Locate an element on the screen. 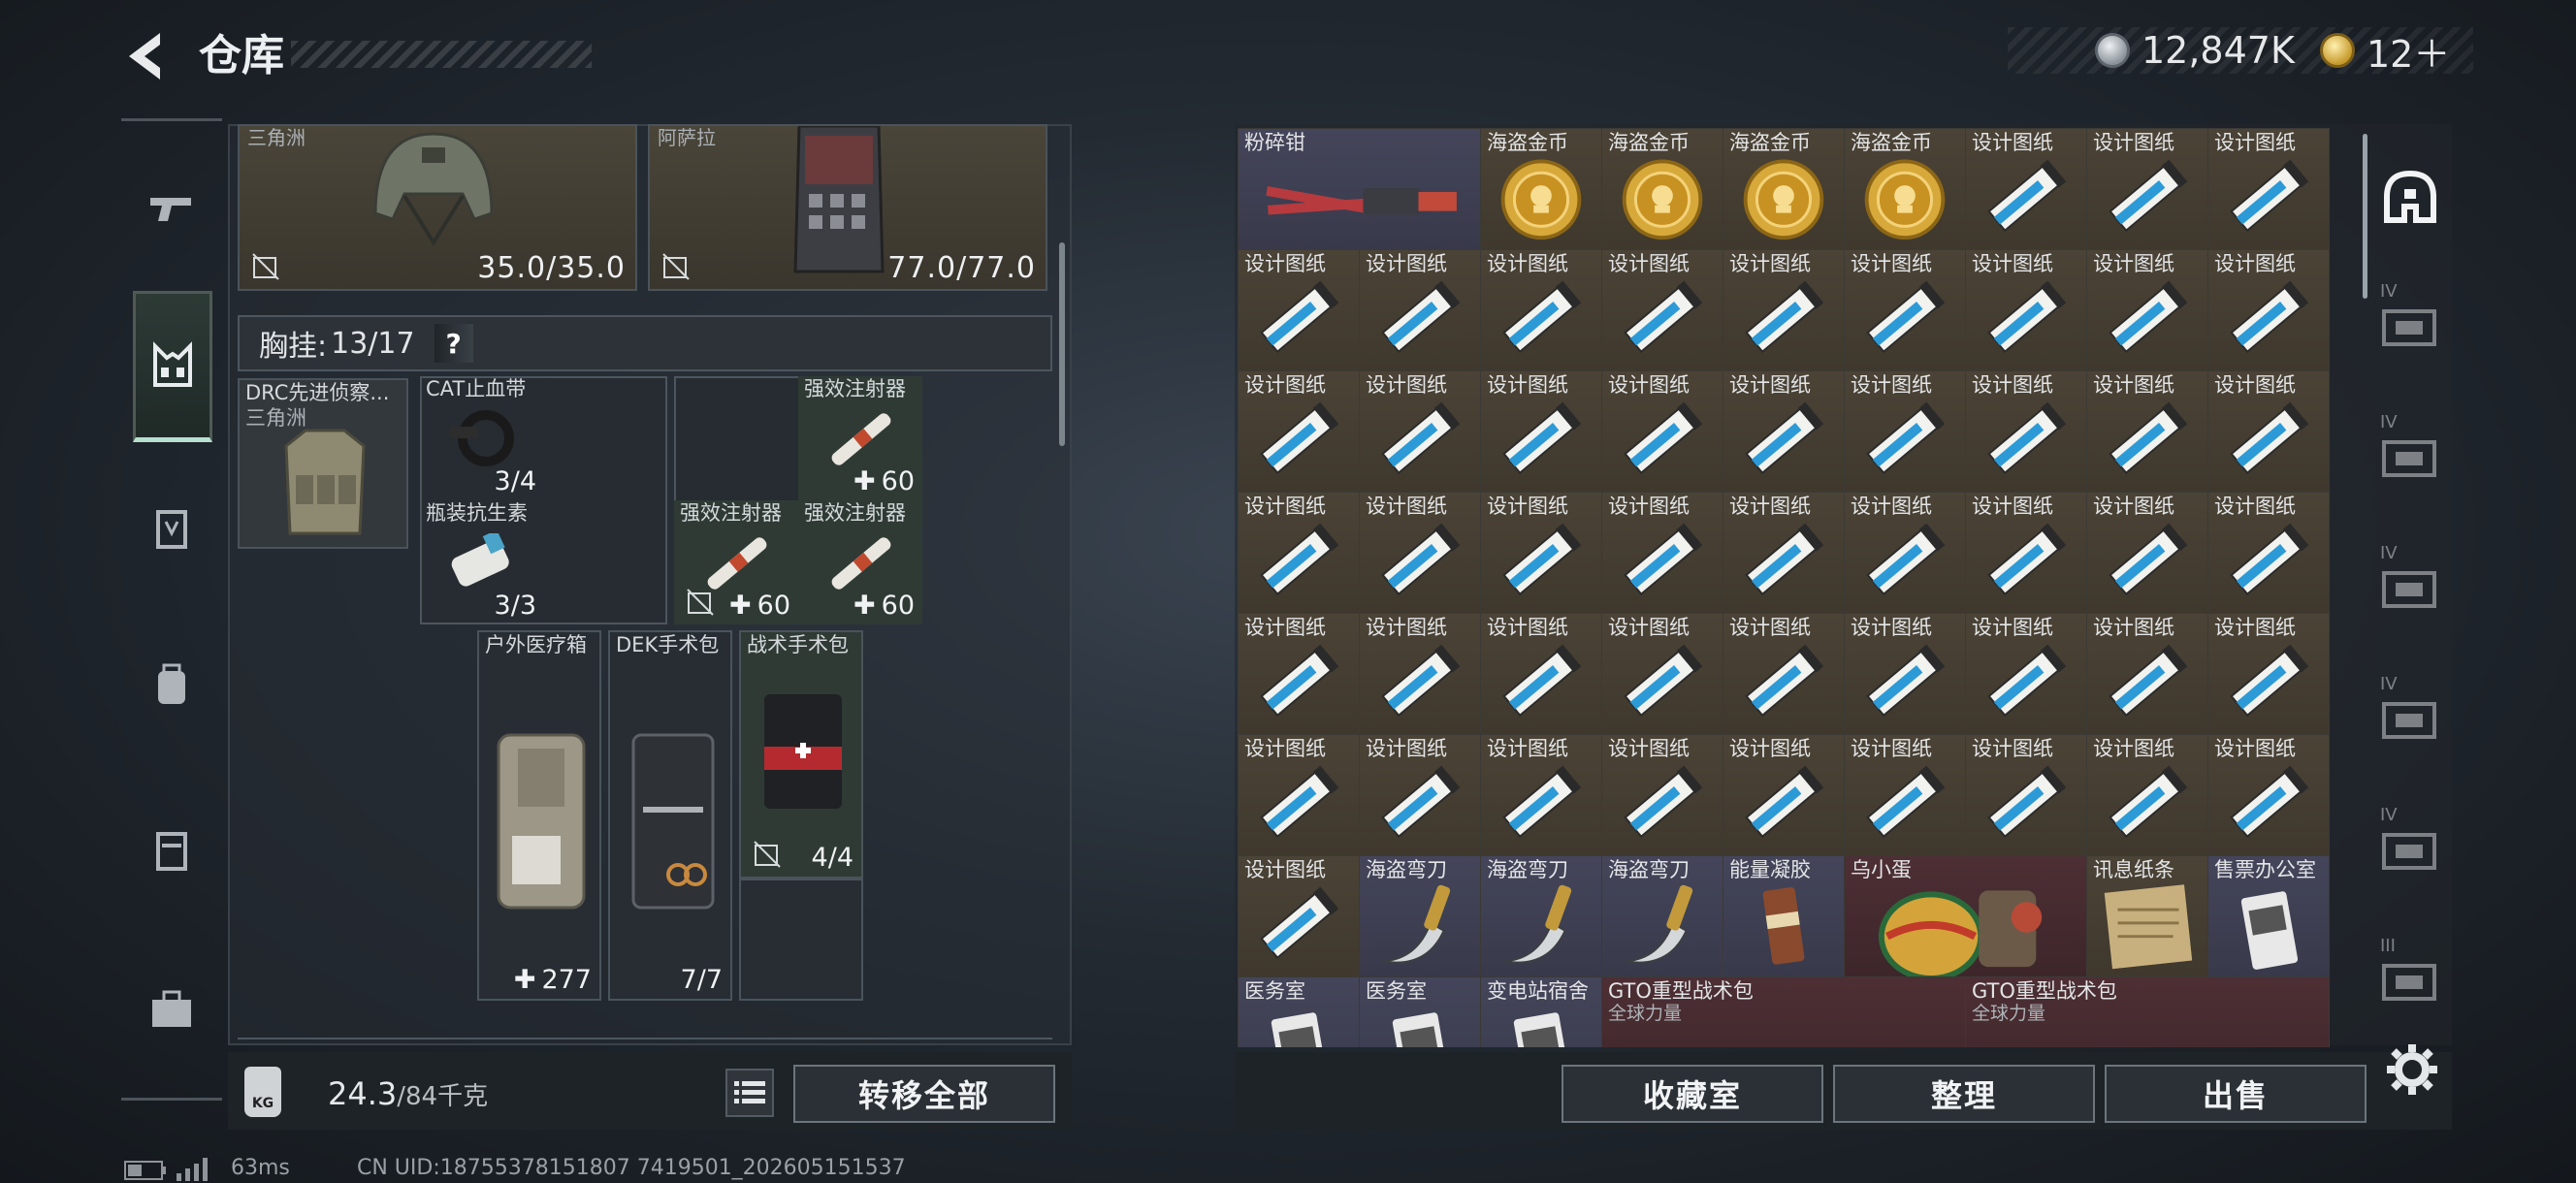 This screenshot has width=2576, height=1183. storage-home-tab is located at coordinates (2410, 197).